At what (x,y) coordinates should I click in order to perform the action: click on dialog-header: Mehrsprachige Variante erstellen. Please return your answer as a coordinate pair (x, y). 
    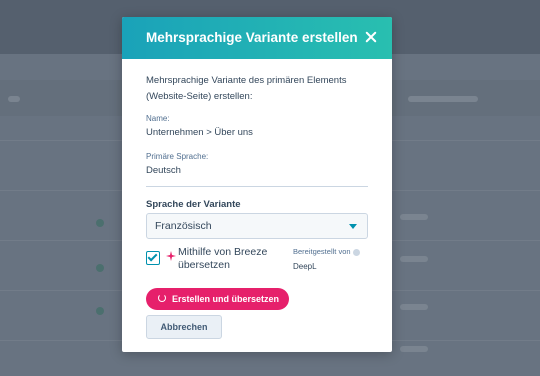
    Looking at the image, I should click on (257, 38).